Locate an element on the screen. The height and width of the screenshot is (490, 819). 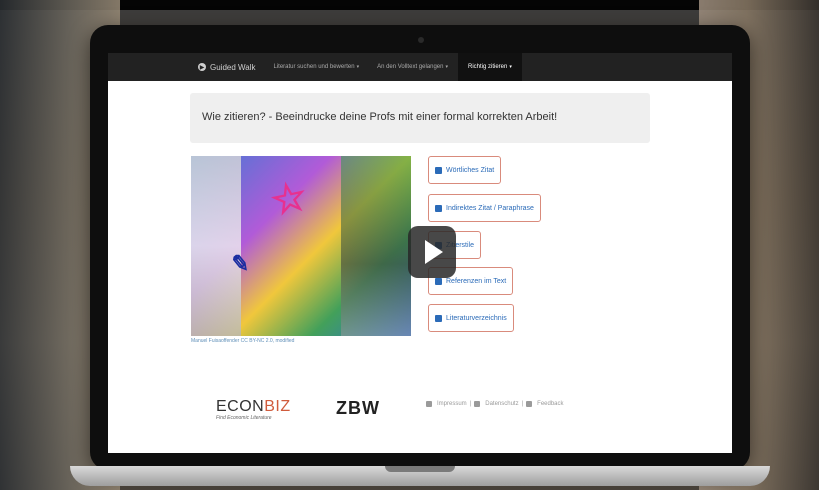
footer-datenschutz-link: Datenschutz is located at coordinates (501, 404).